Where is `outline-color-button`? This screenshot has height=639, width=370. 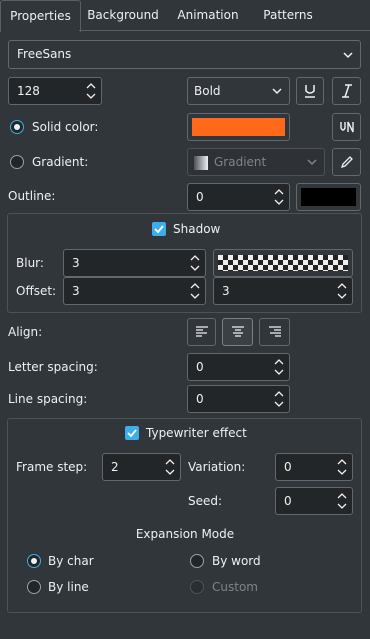 outline-color-button is located at coordinates (328, 197).